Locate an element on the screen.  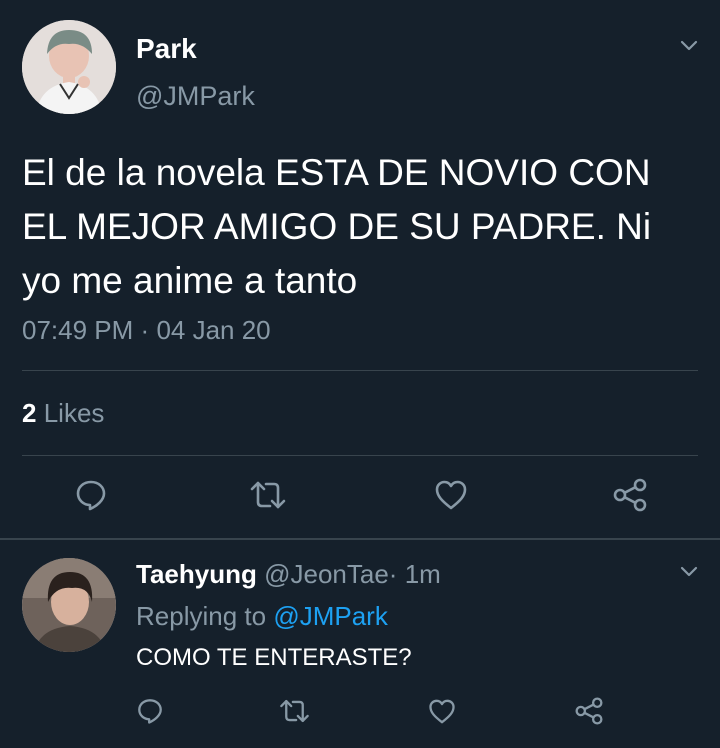
replying-to-handle: @JMPark is located at coordinates (330, 616).